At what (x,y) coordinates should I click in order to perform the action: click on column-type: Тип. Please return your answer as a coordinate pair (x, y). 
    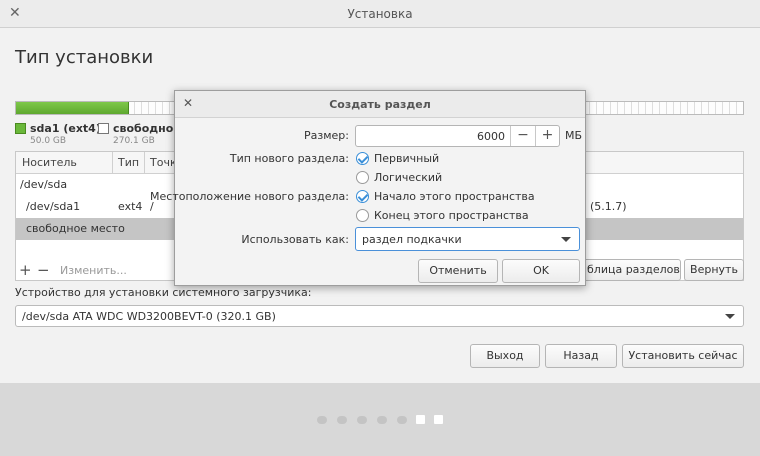
    Looking at the image, I should click on (128, 162).